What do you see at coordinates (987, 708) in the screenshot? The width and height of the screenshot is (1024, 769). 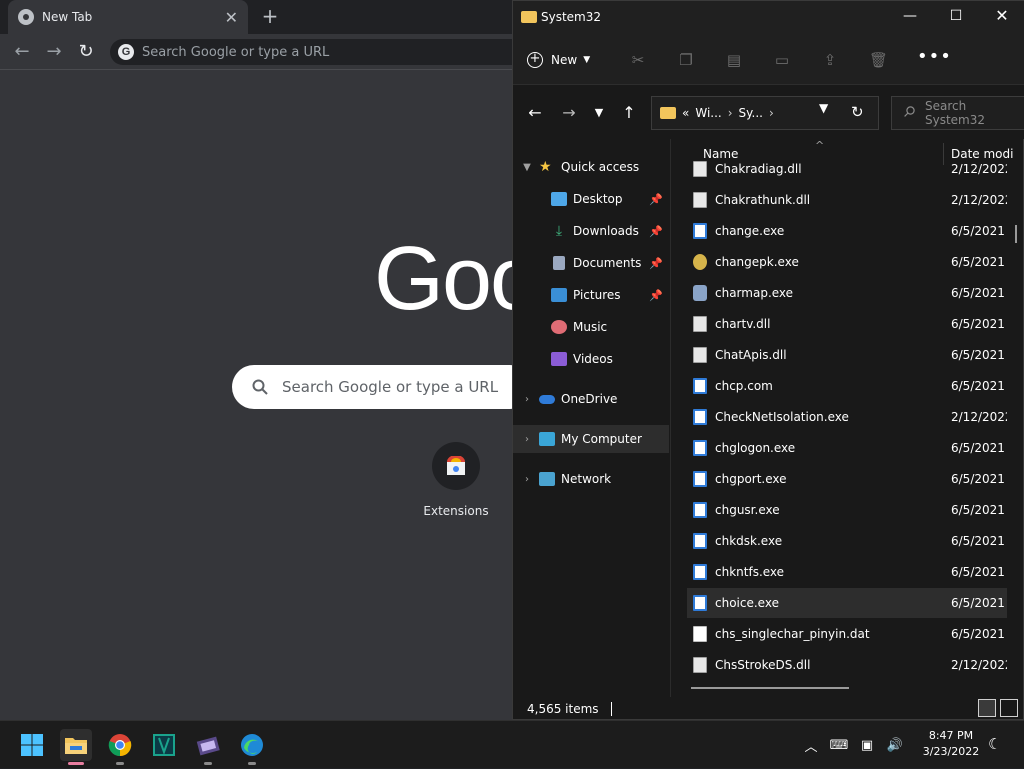 I see `details-view-icon` at bounding box center [987, 708].